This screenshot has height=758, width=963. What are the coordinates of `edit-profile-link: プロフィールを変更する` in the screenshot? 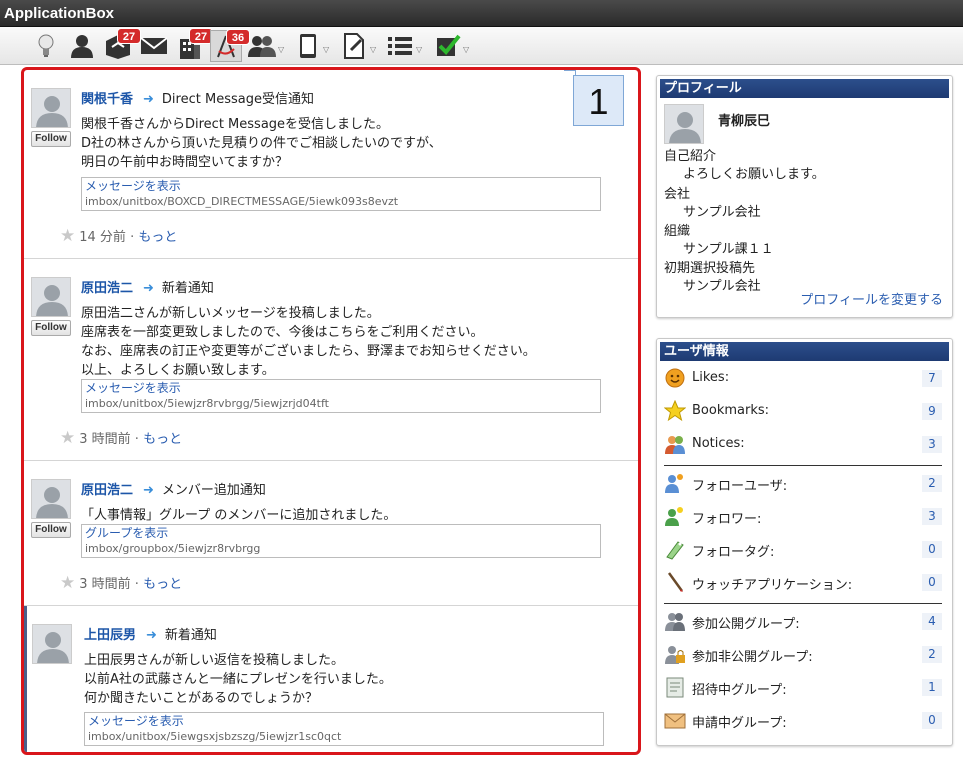 It's located at (871, 298).